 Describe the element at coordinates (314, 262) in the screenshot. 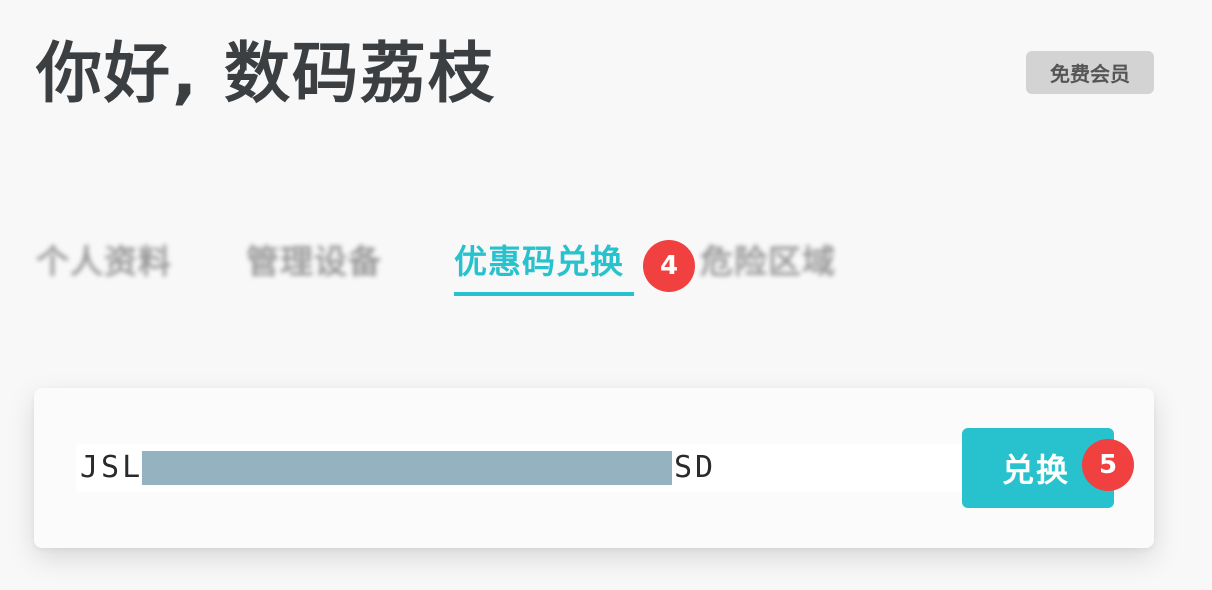

I see `tab-manage-devices: 管理设备` at that location.